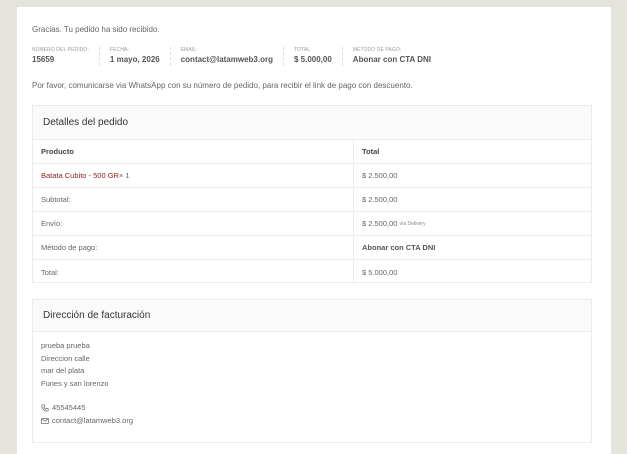 The image size is (627, 454). I want to click on overview-value: Abonar con CTA DNI, so click(392, 59).